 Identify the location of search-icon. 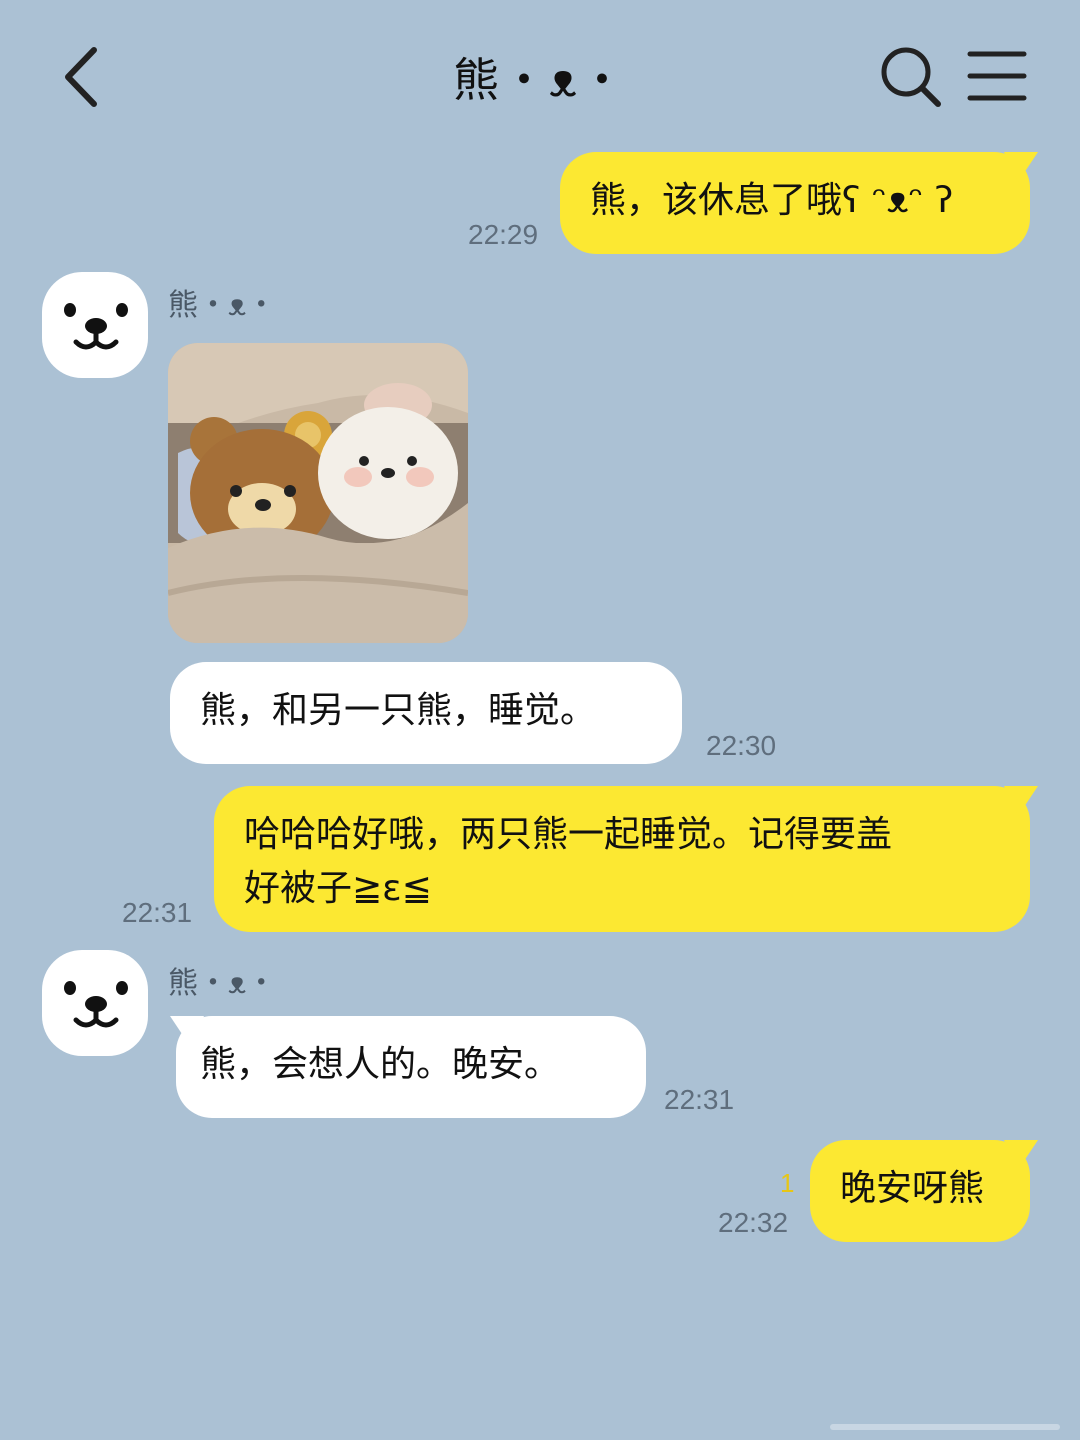
(911, 77).